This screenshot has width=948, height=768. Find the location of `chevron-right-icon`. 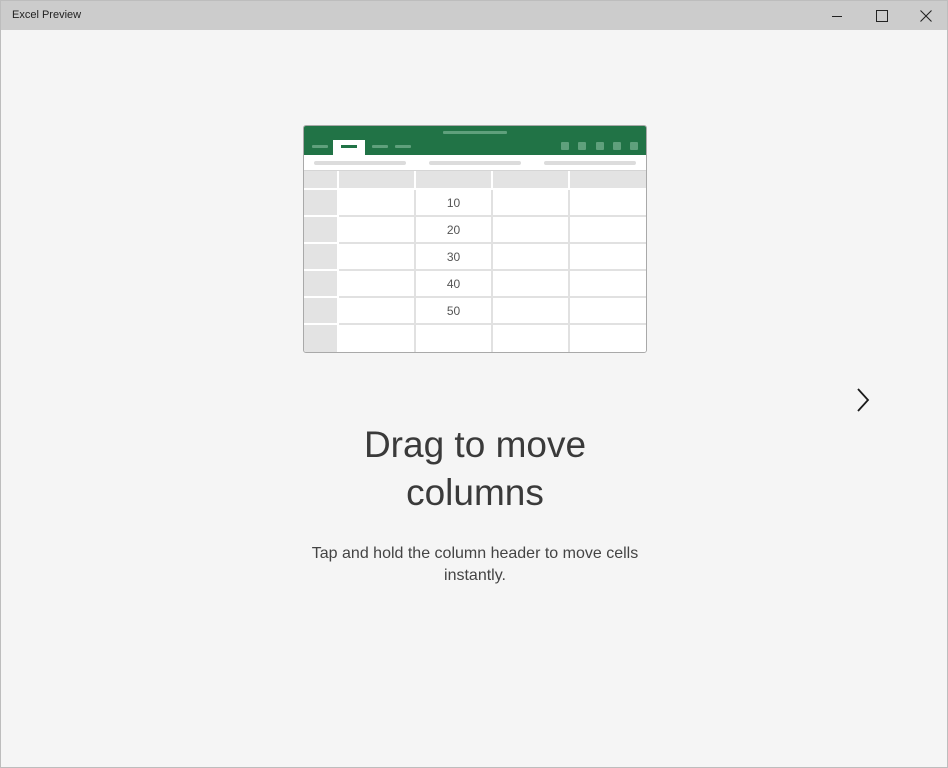

chevron-right-icon is located at coordinates (863, 400).